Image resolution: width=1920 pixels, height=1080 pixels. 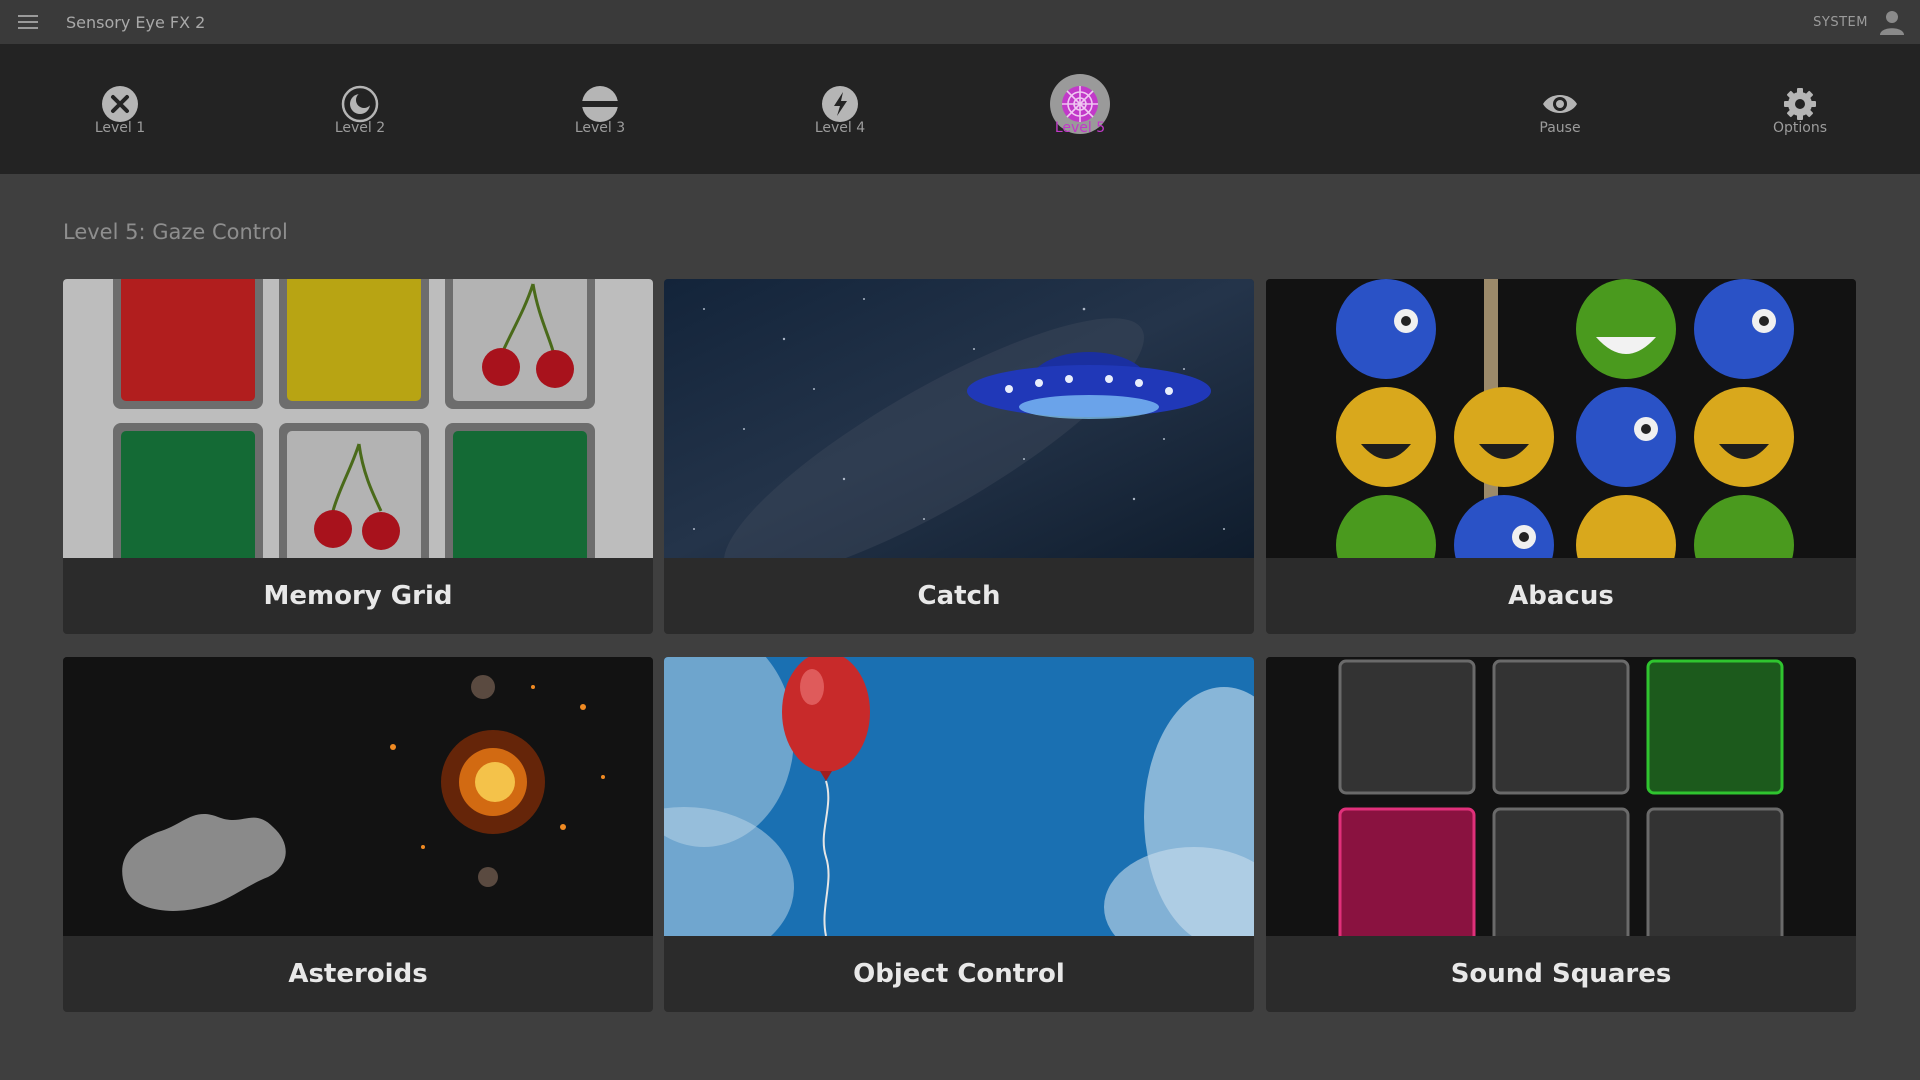 I want to click on user-name: SYSTEM, so click(x=1840, y=22).